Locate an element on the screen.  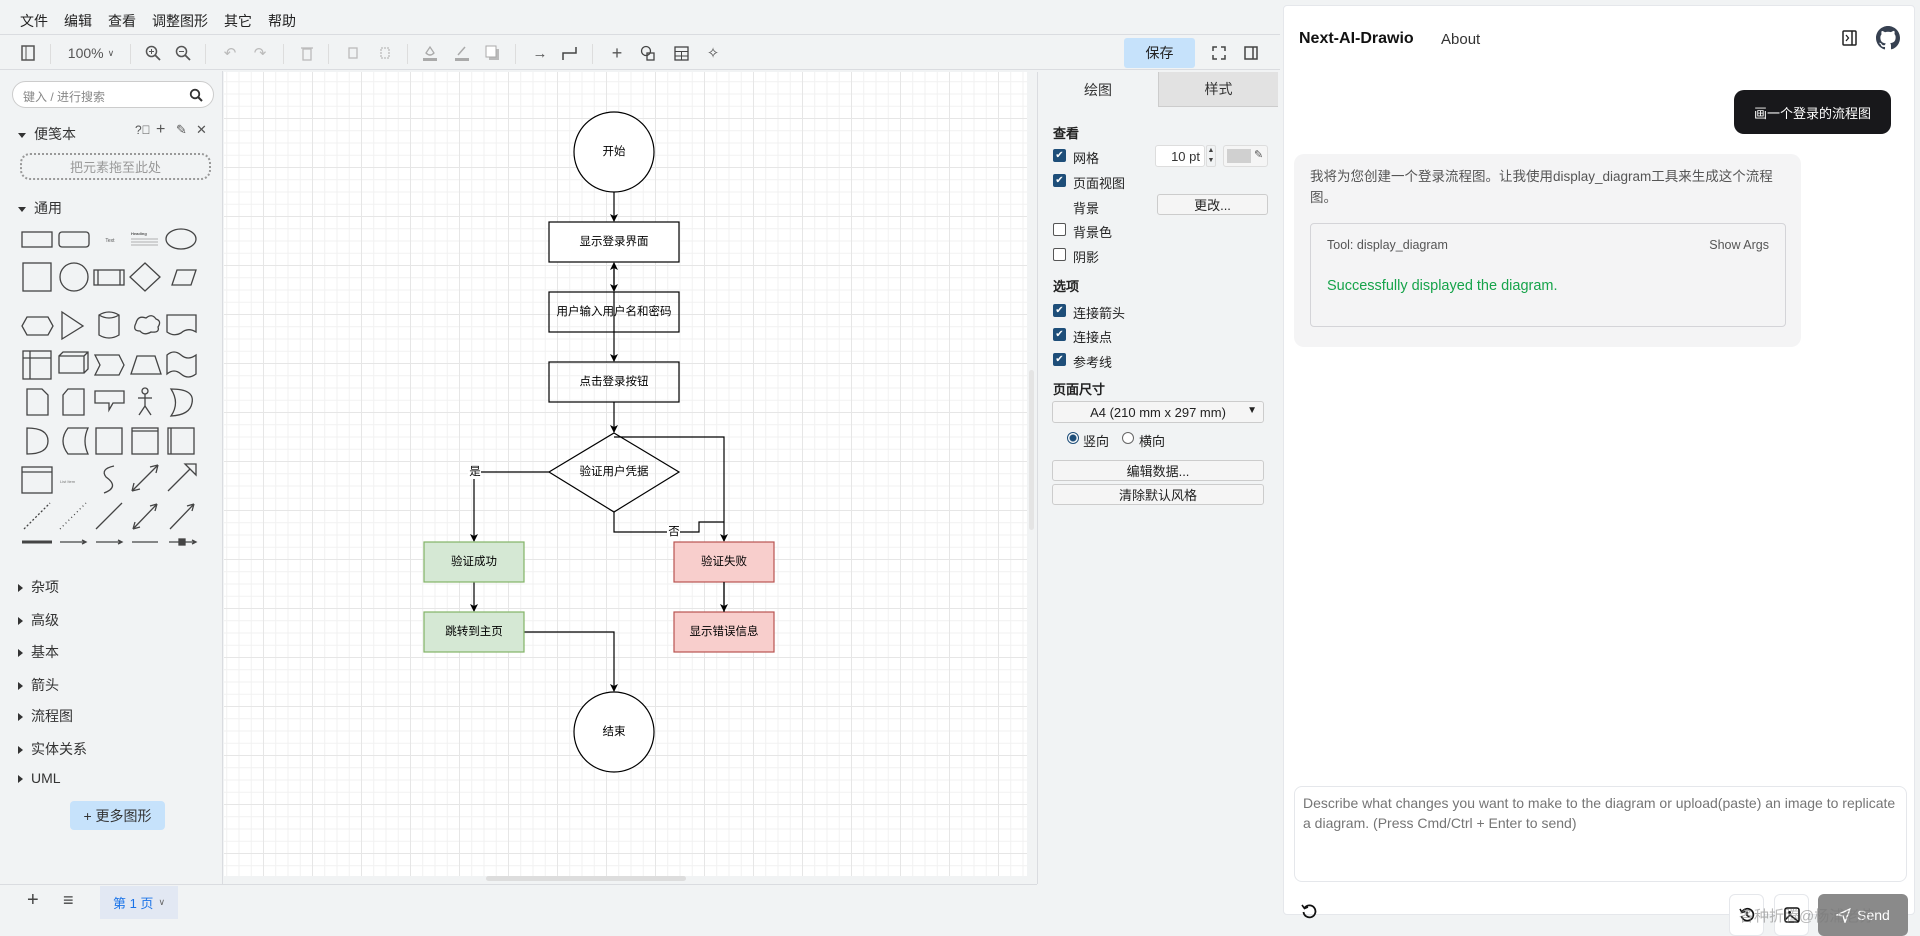
section-misc: 杂项 is located at coordinates (38, 587).